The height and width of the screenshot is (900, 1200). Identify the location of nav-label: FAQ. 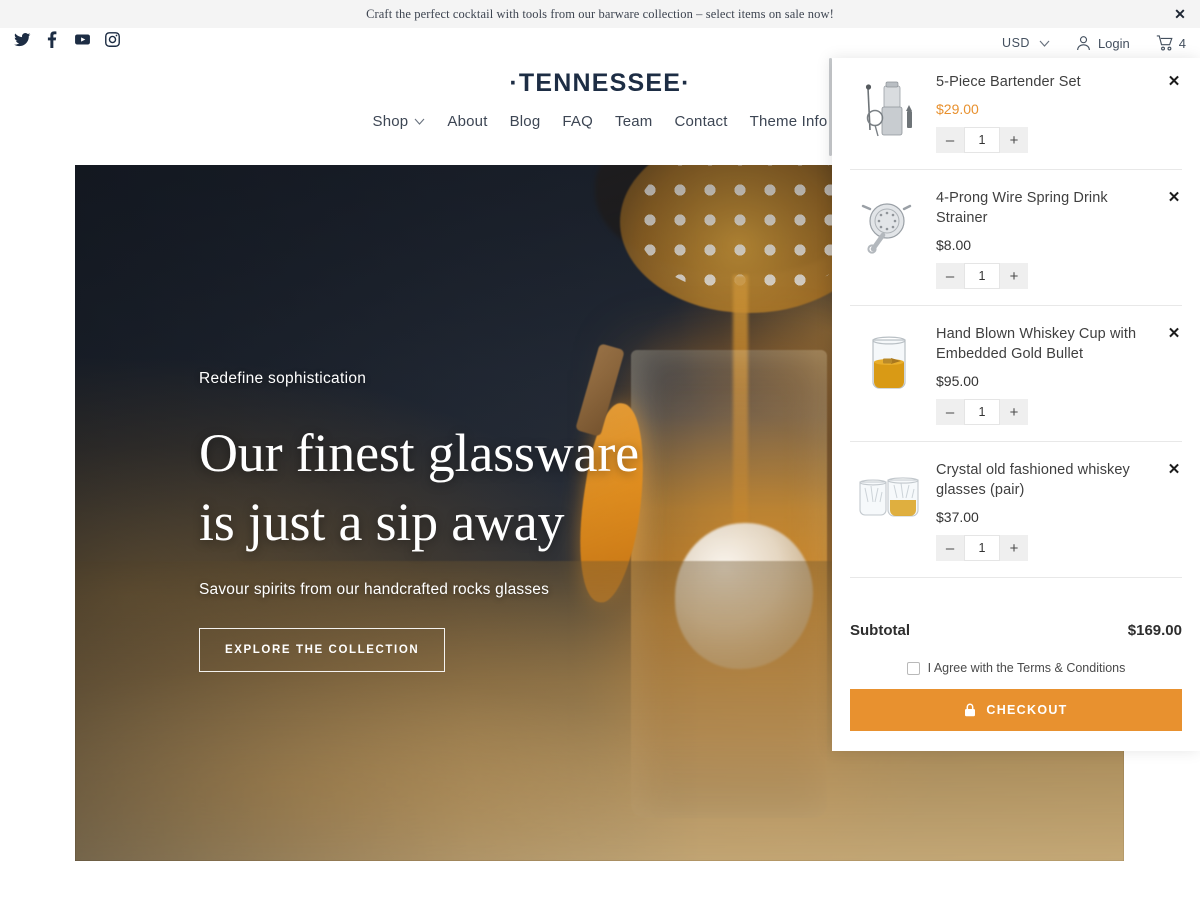
(577, 121).